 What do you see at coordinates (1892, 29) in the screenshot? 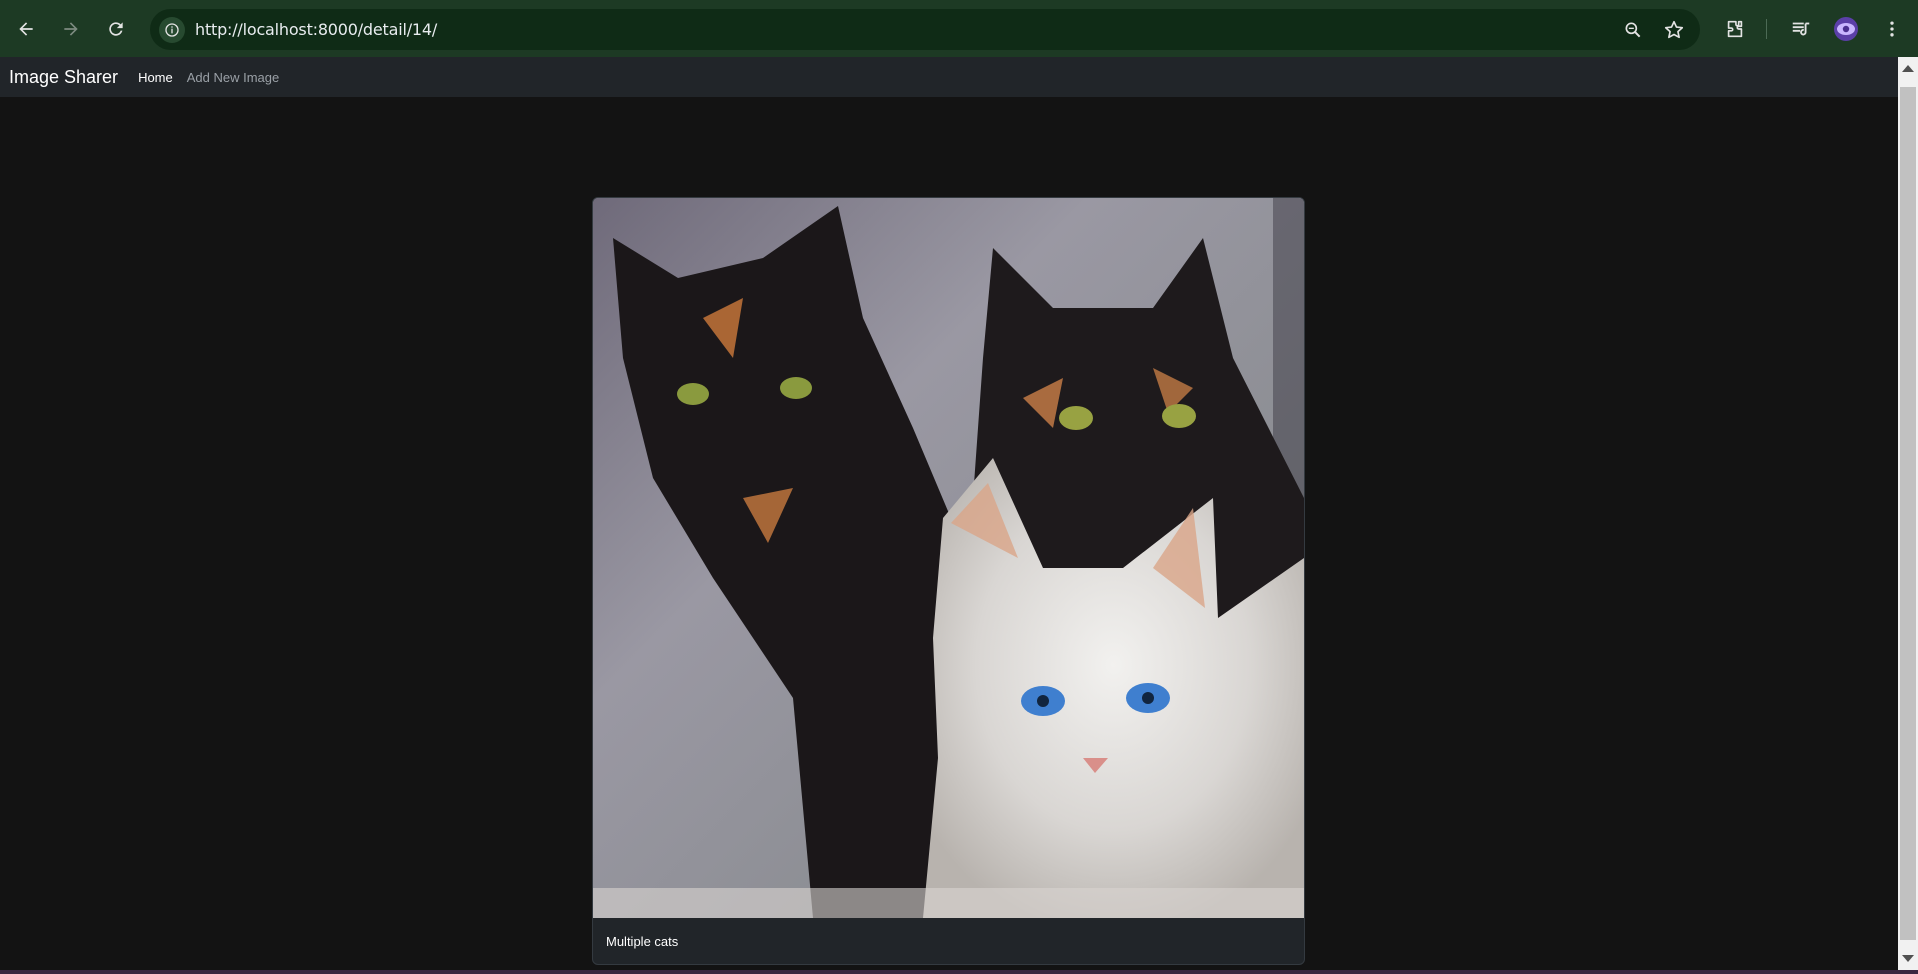
I see `menu-kebab-icon` at bounding box center [1892, 29].